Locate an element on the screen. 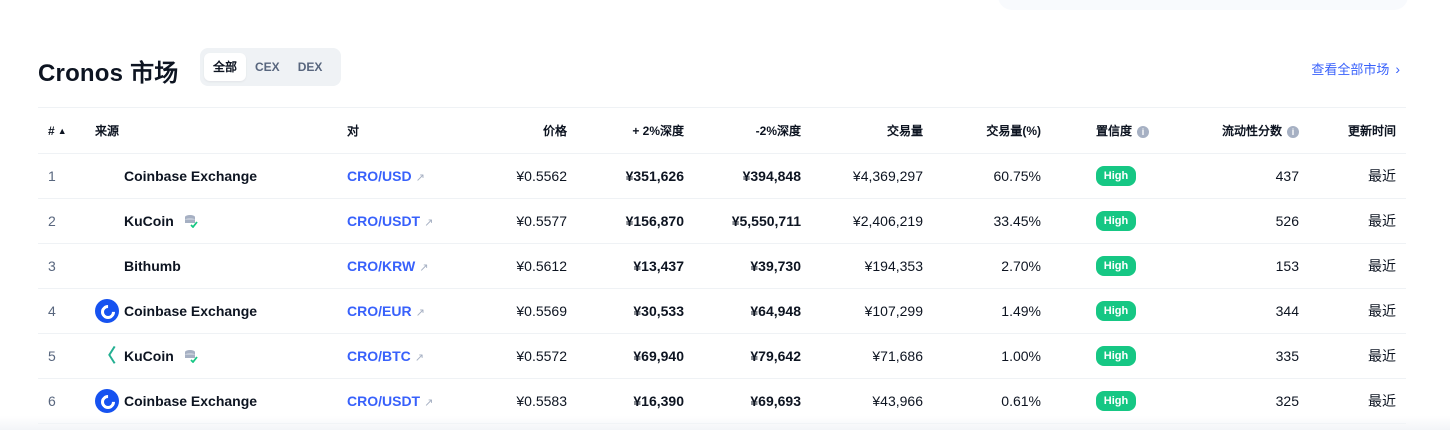  top-card is located at coordinates (1203, 5).